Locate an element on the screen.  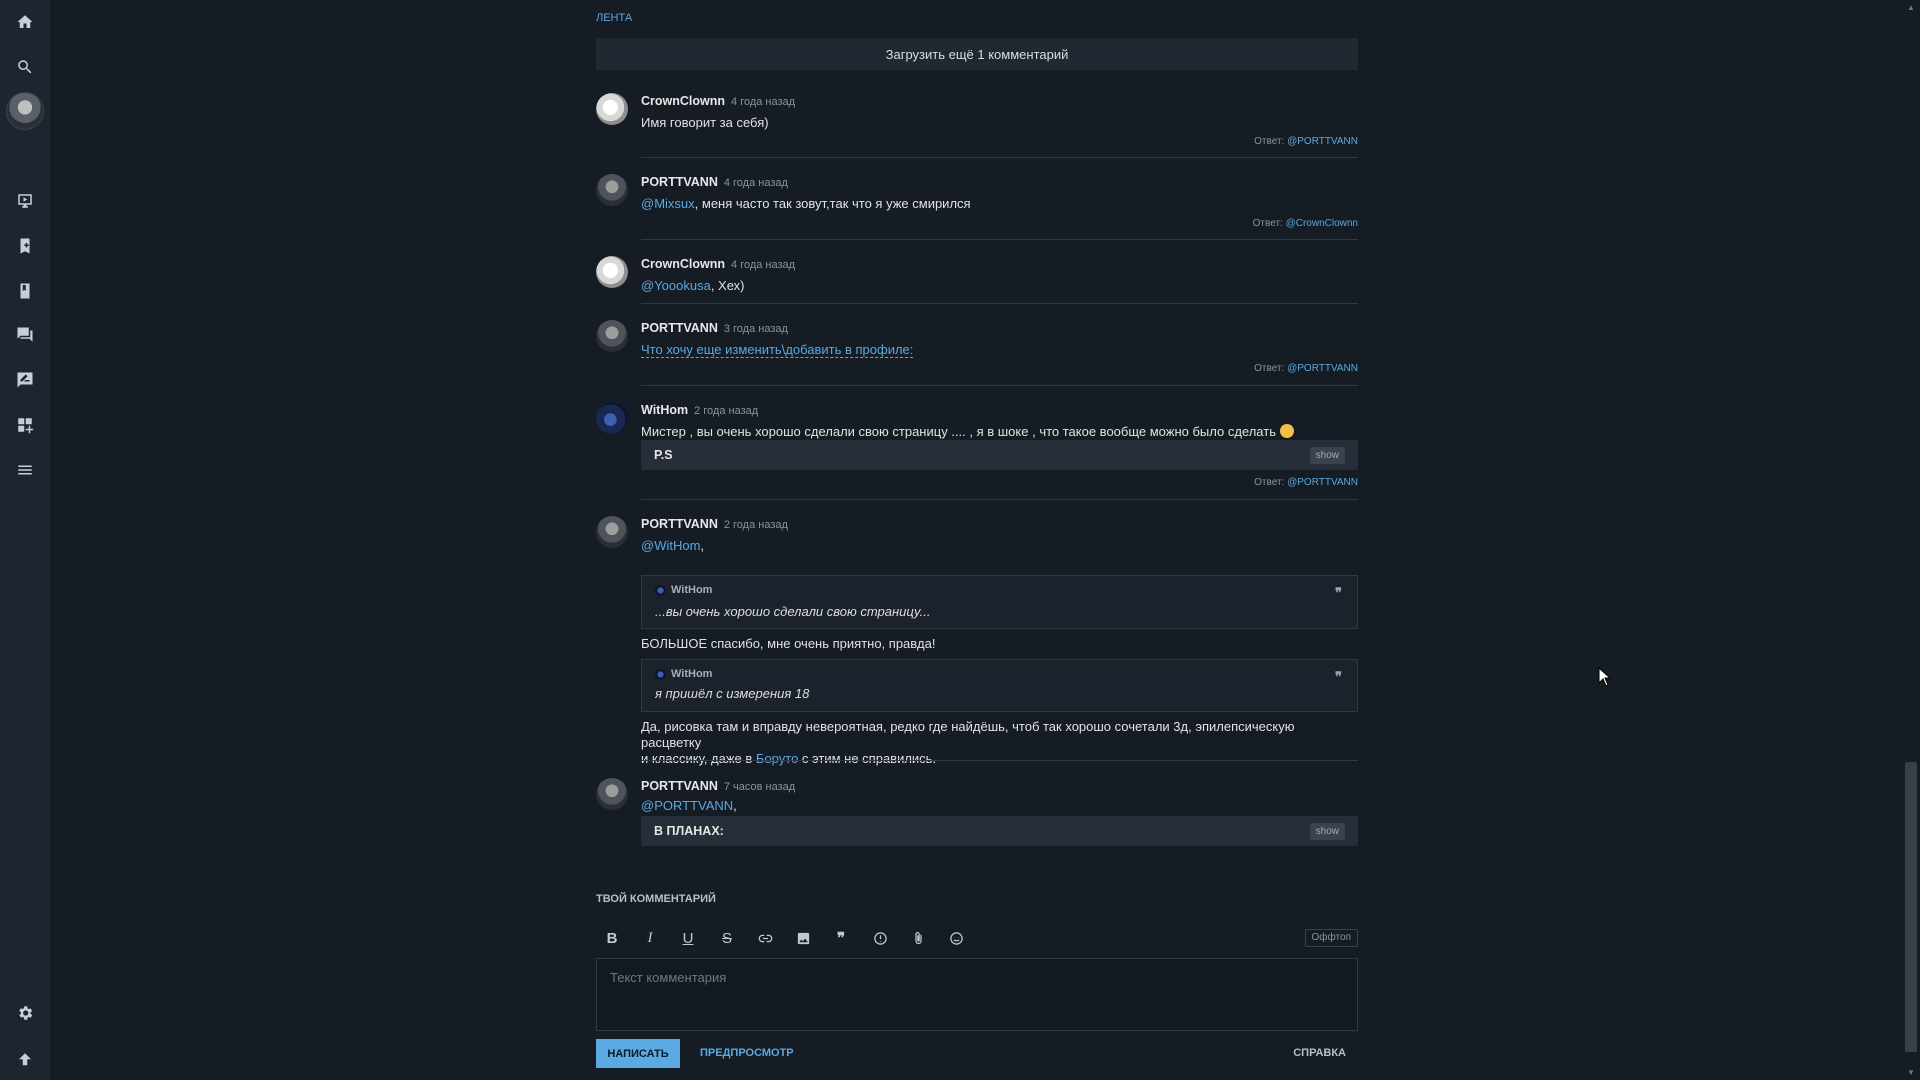
menu-icon is located at coordinates (25, 470).